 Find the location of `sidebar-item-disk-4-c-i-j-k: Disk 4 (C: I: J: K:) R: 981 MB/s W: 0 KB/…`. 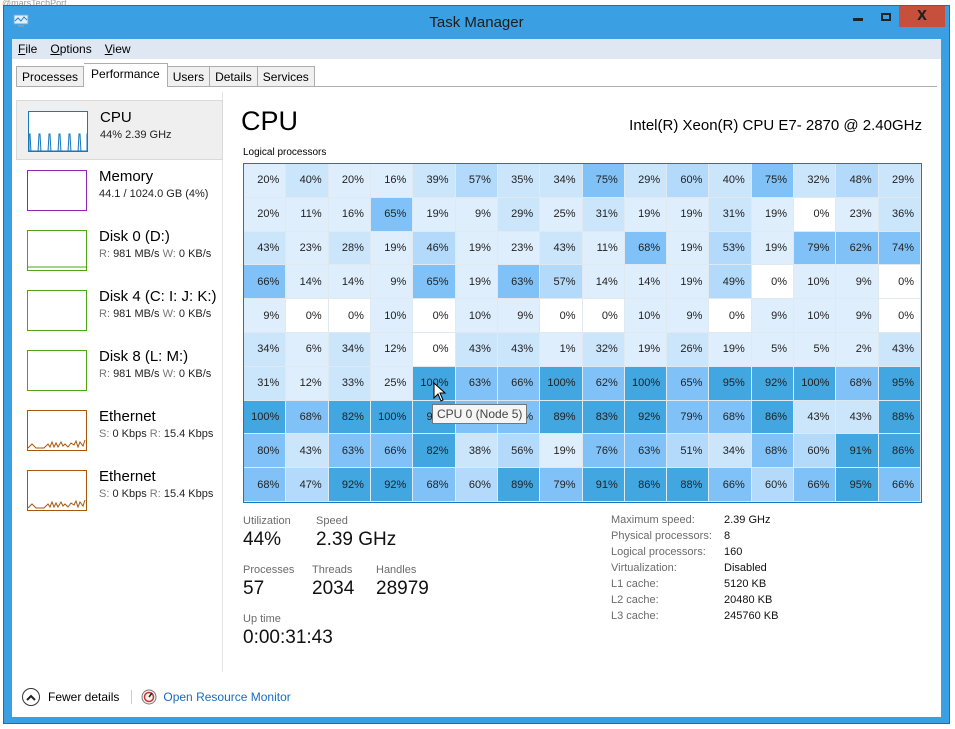

sidebar-item-disk-4-c-i-j-k: Disk 4 (C: I: J: K:) R: 981 MB/s W: 0 KB/… is located at coordinates (119, 310).